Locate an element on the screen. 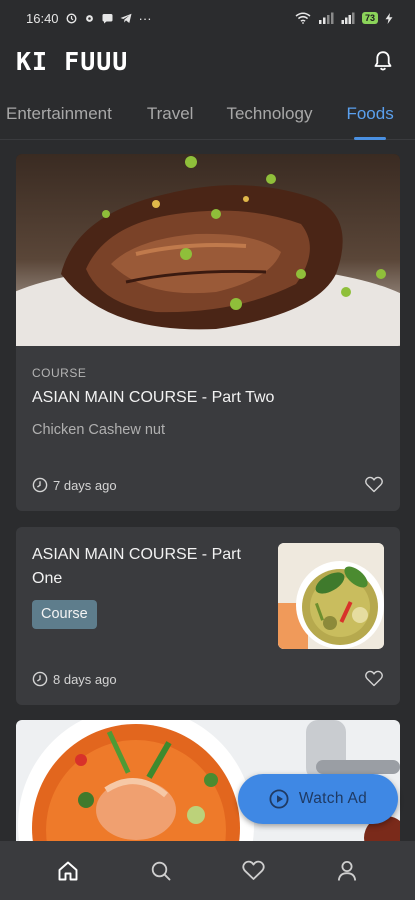  post-thumbnail is located at coordinates (331, 596).